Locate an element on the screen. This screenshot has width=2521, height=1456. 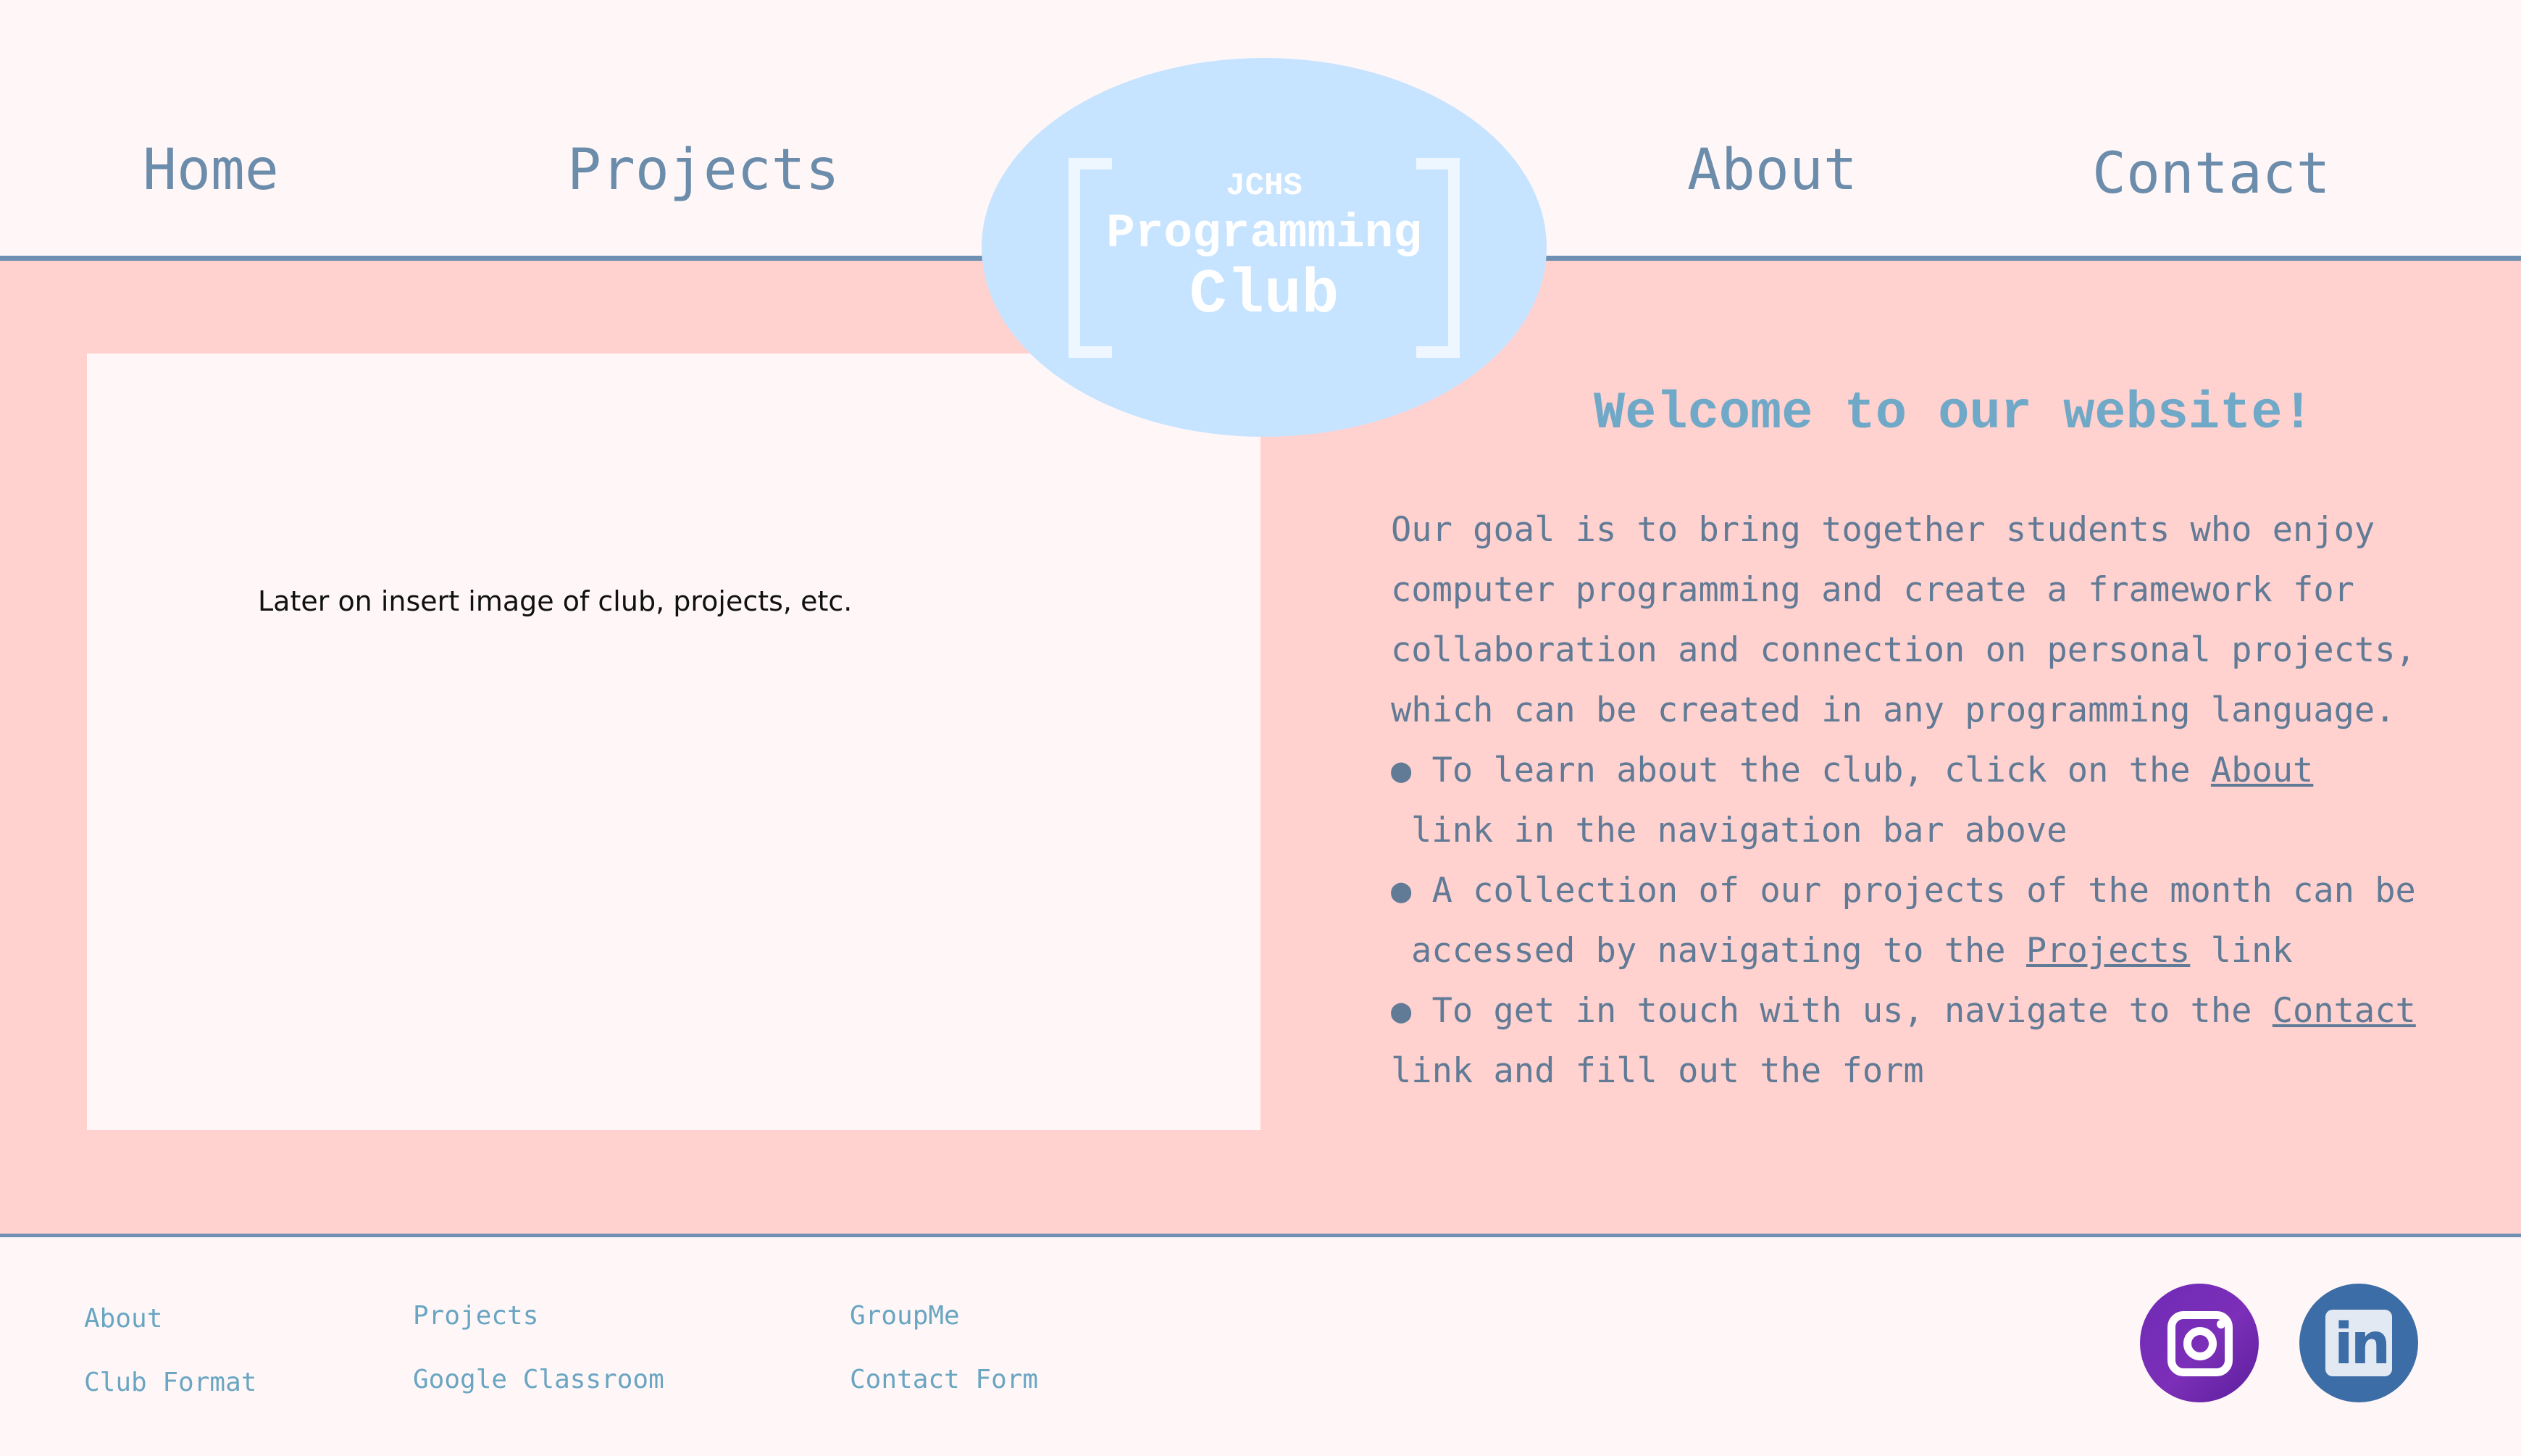
footer-about-link: About is located at coordinates (123, 1319).